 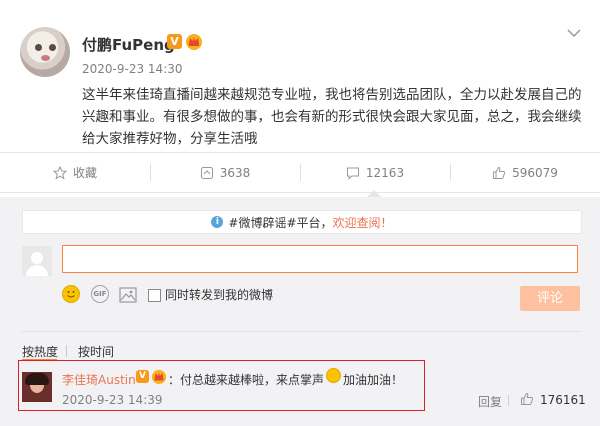 What do you see at coordinates (128, 295) in the screenshot?
I see `image-icon` at bounding box center [128, 295].